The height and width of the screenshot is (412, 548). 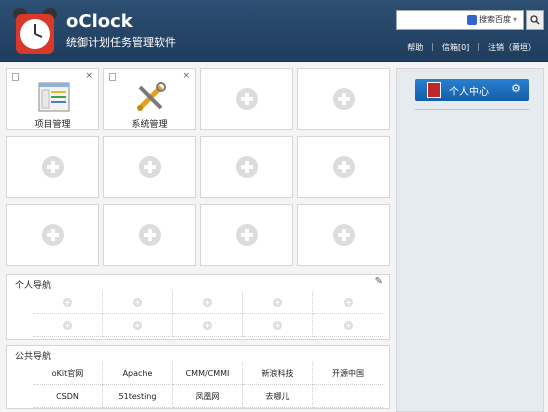 I want to click on tile-label: 项目管理, so click(x=52, y=125).